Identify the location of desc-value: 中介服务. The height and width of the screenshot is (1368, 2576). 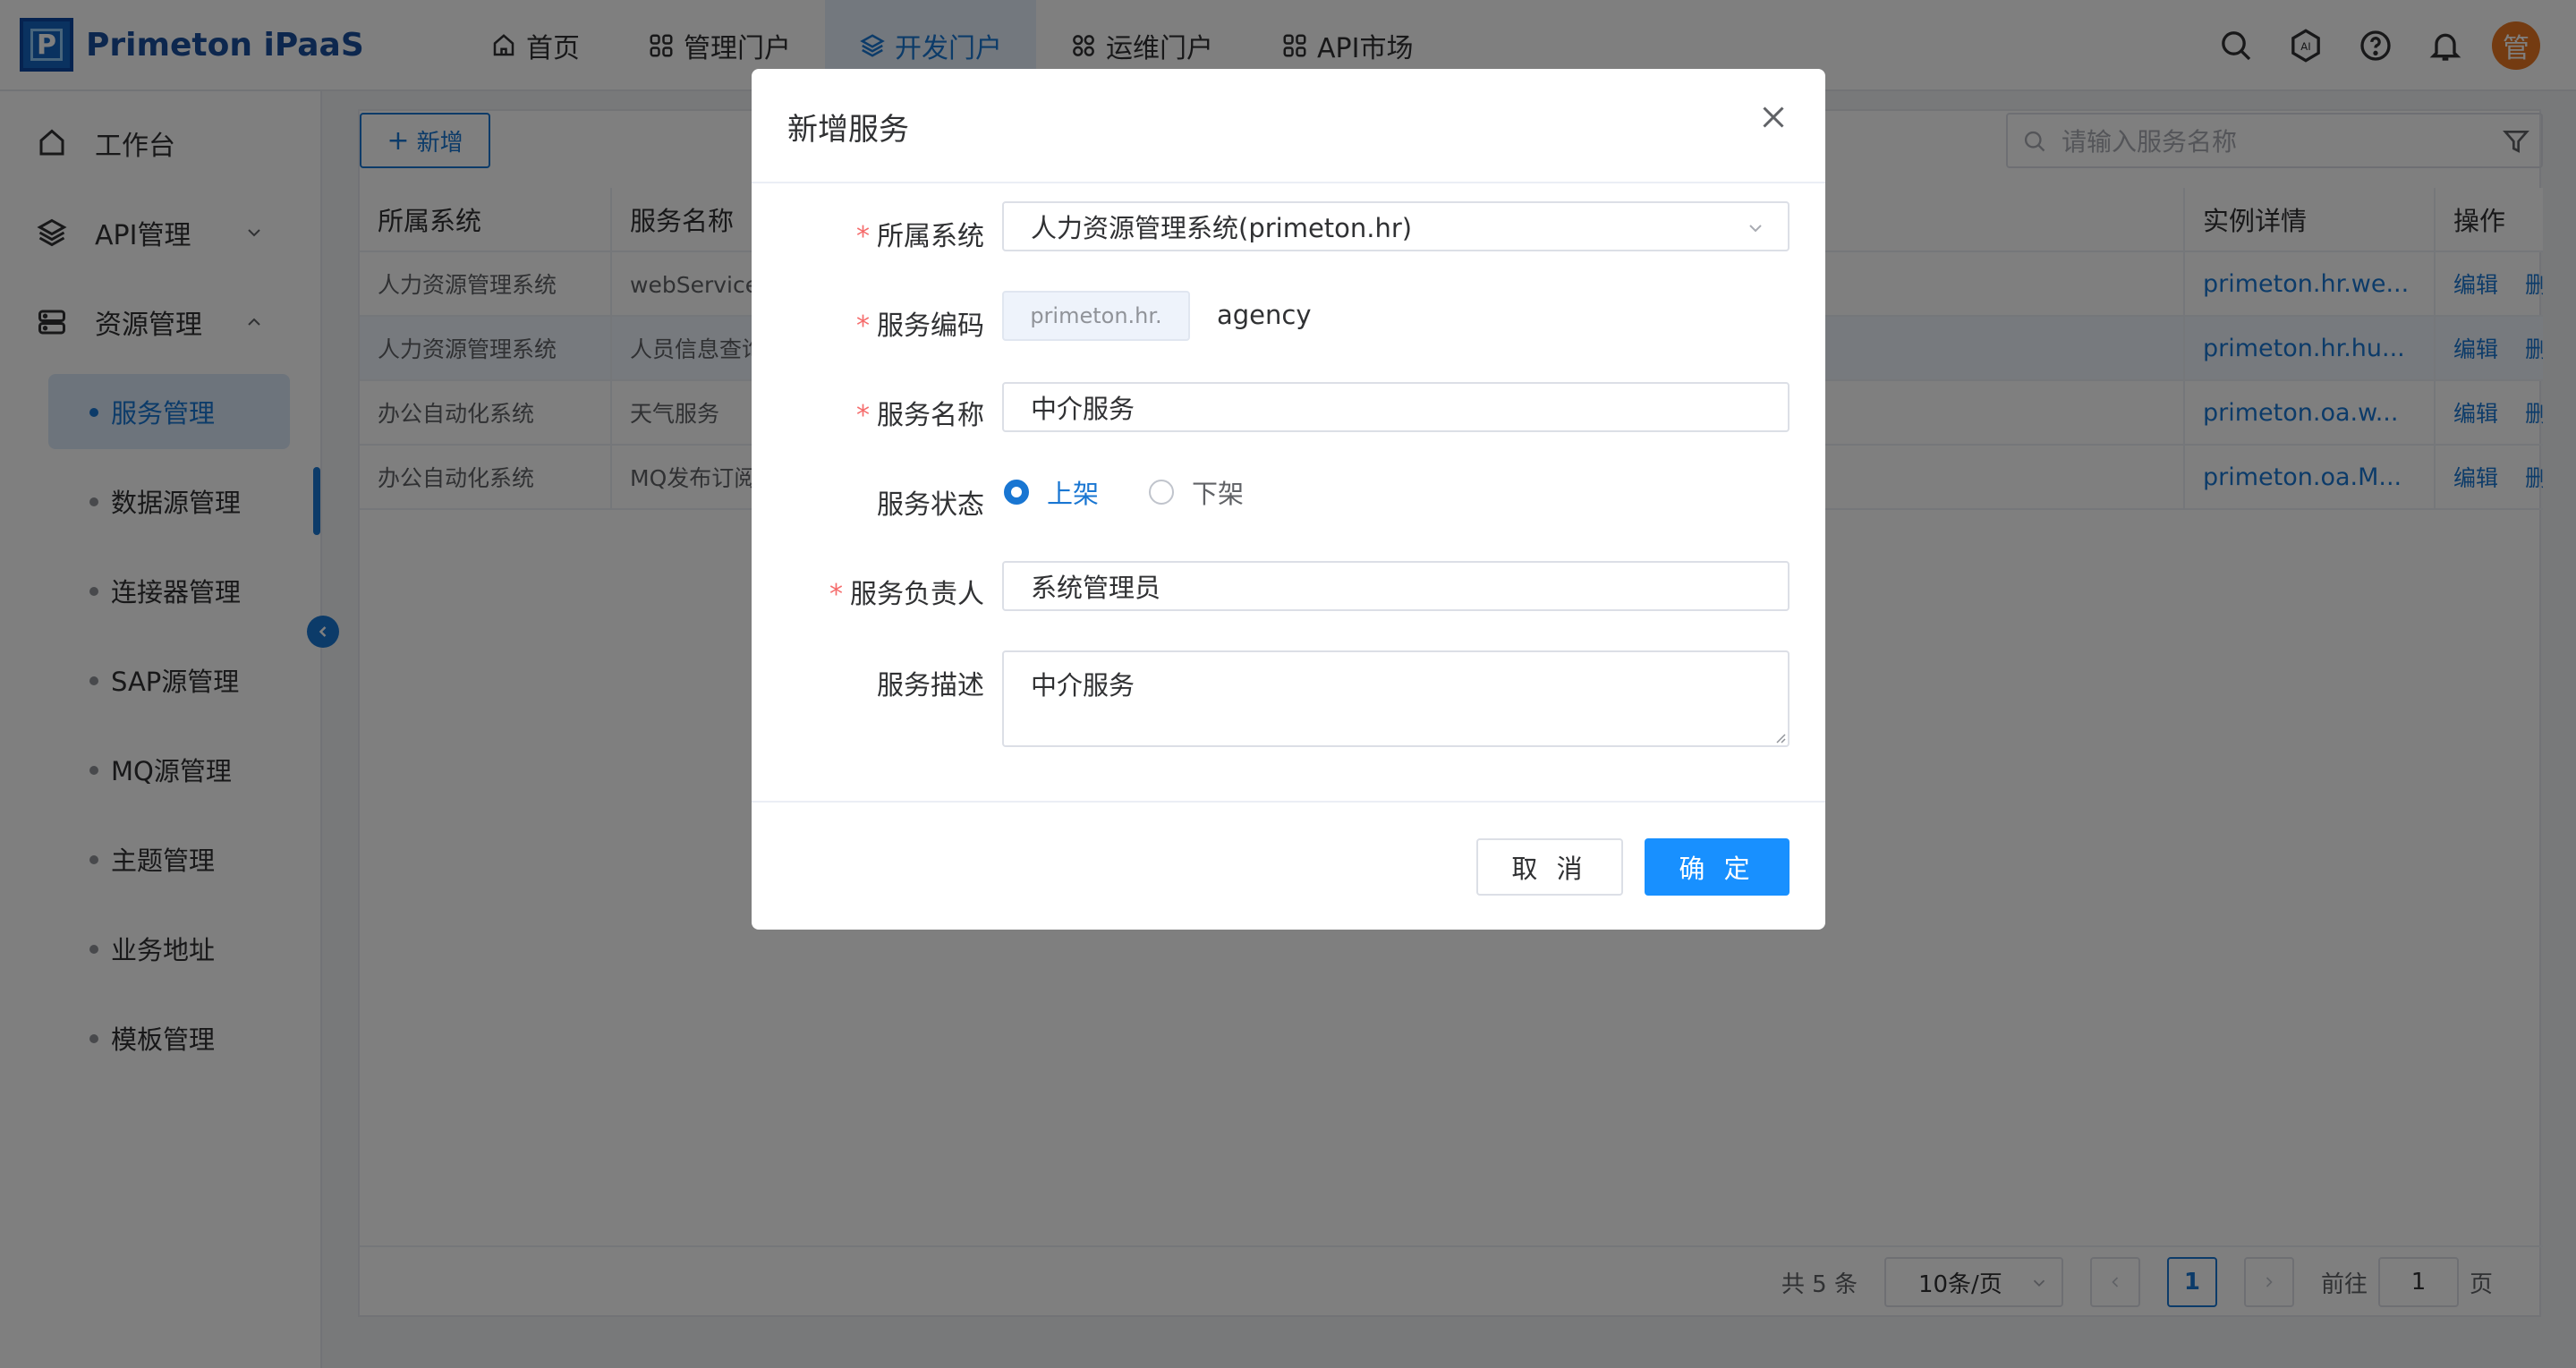
(1083, 685).